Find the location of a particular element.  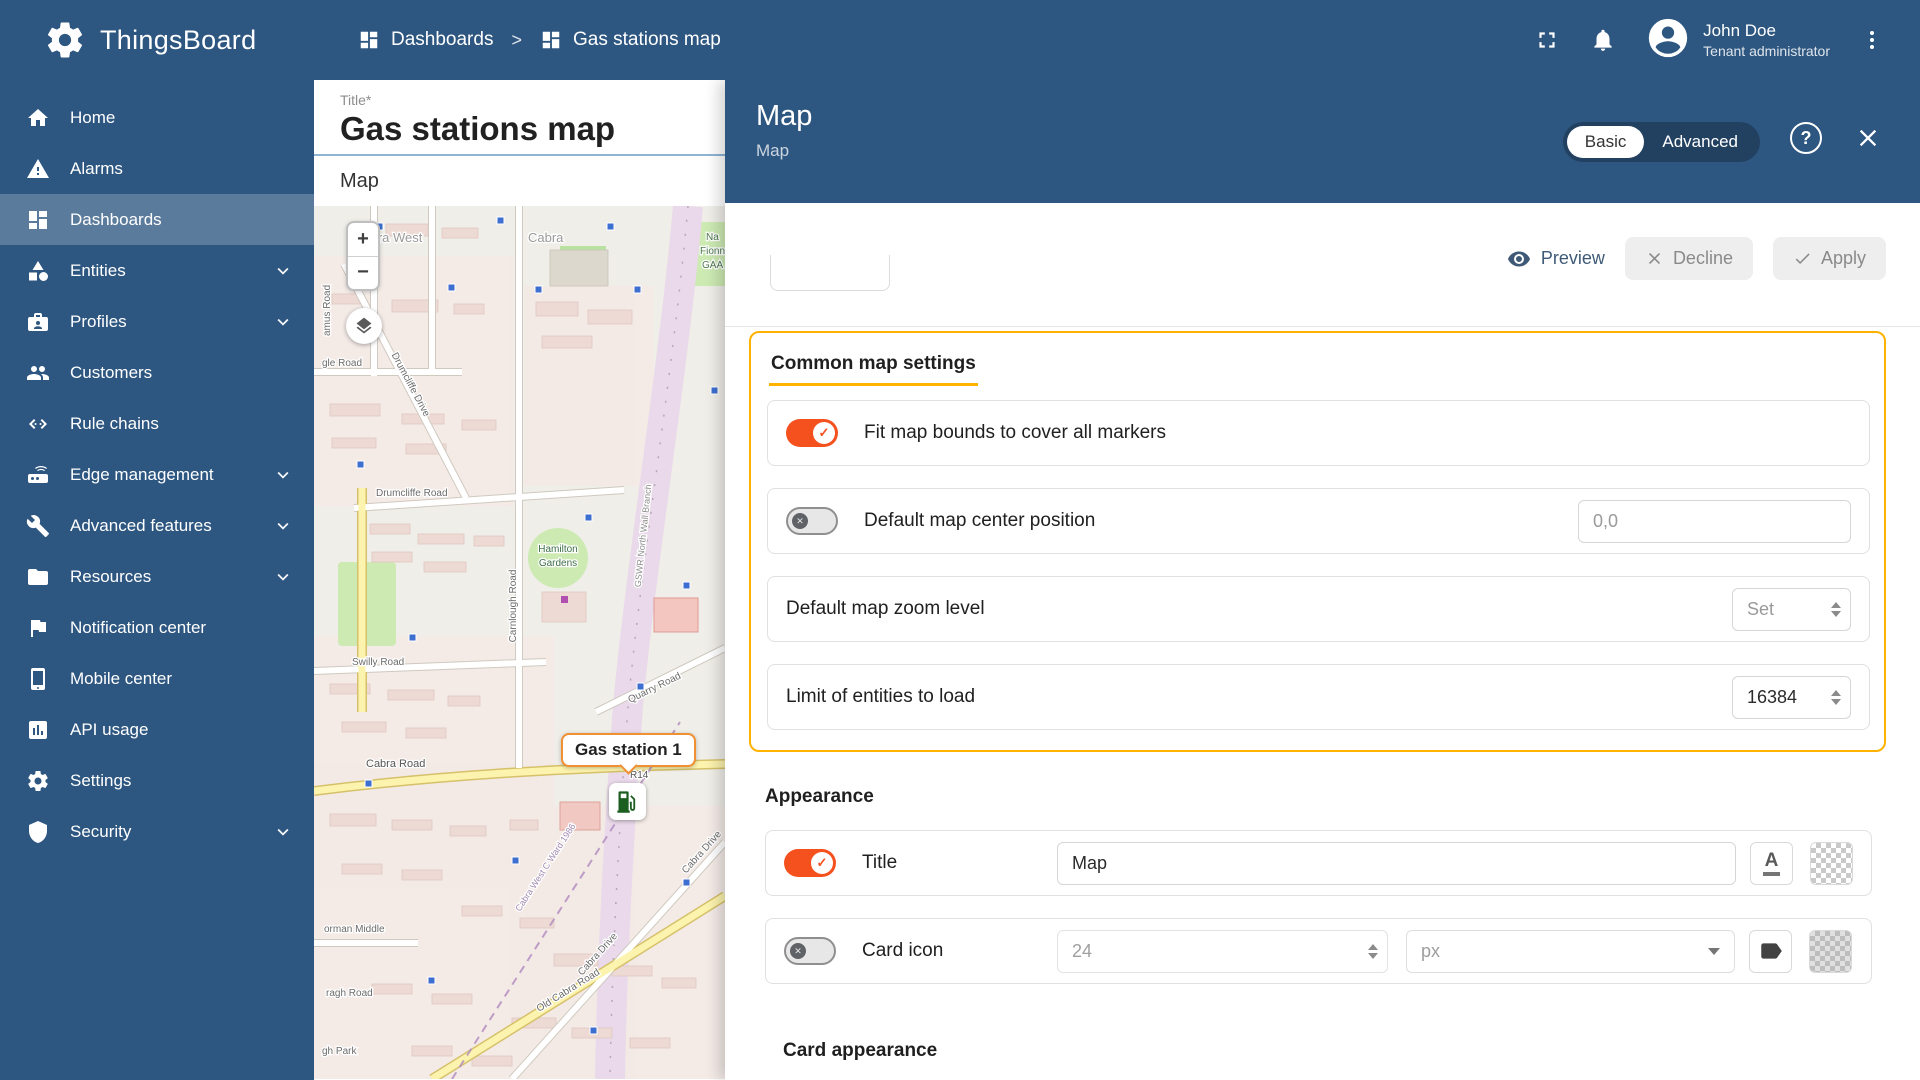

setting-row-entity-limit: Limit of entities to load is located at coordinates (1318, 697).